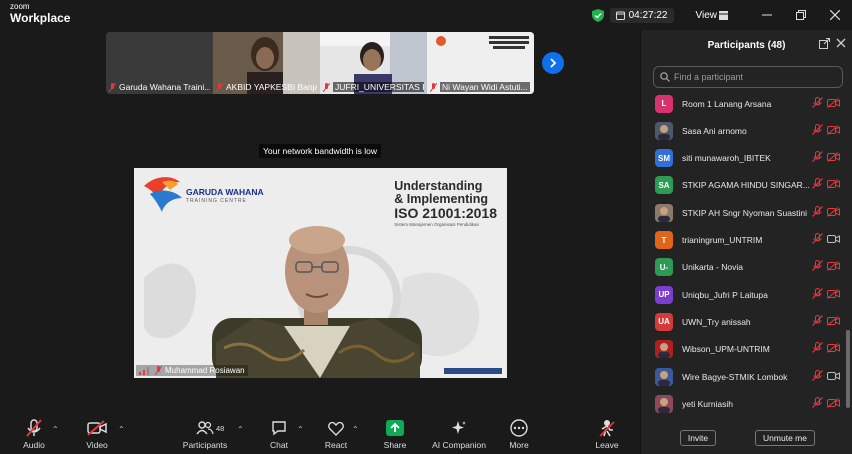  I want to click on bandwidth-notice: Your network bandwidth is low, so click(320, 151).